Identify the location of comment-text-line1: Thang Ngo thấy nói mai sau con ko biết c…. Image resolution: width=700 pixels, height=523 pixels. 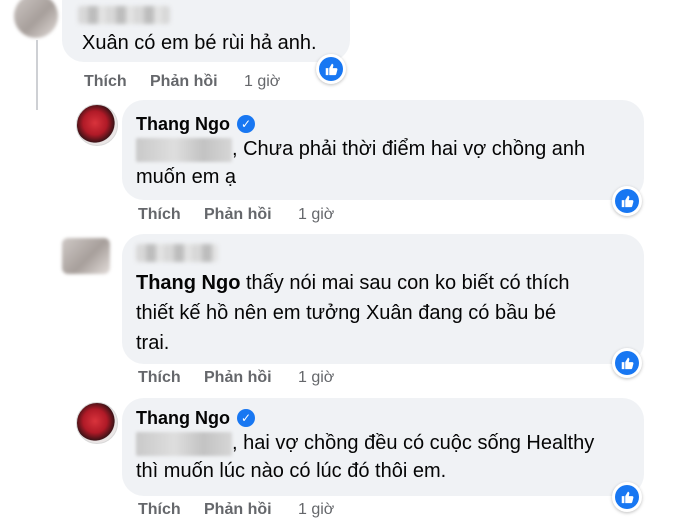
(353, 283).